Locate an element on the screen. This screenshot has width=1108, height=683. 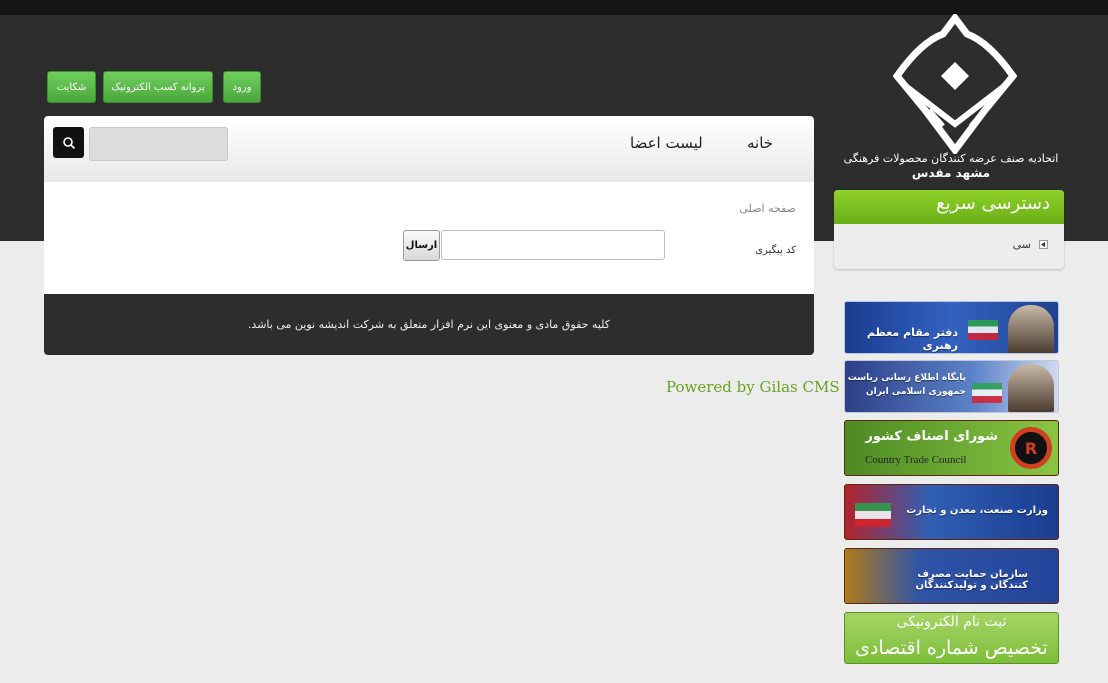
banner-line-1: ثبت نام الکترونیکی is located at coordinates (951, 622).